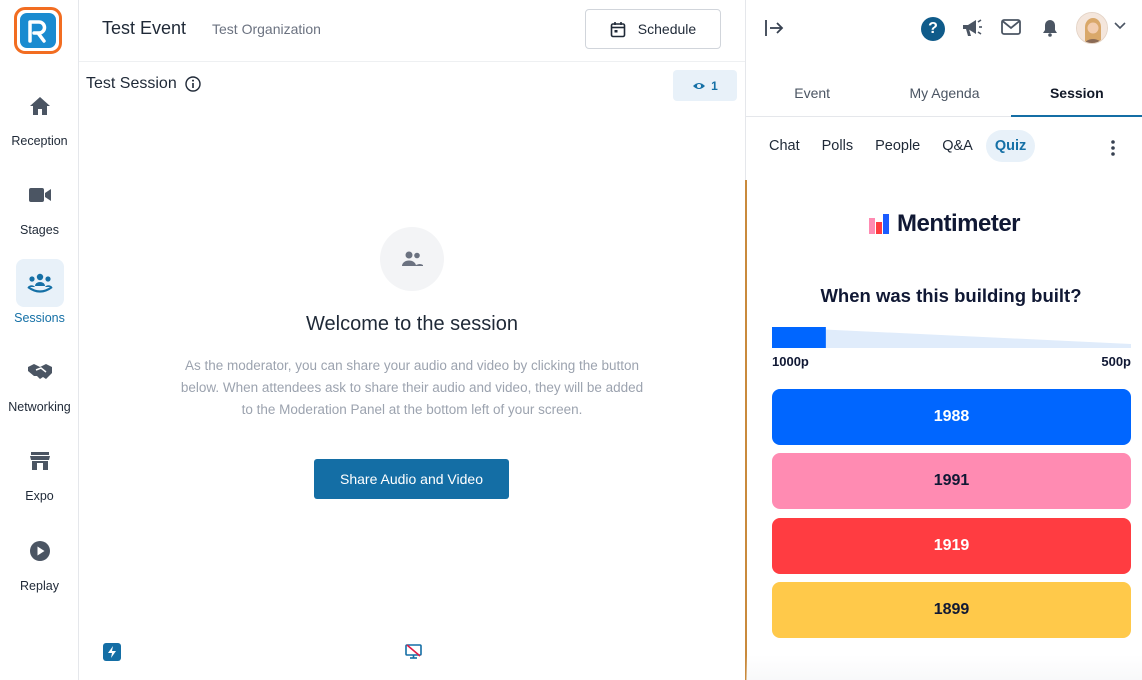 The image size is (1142, 680). I want to click on storefront-icon, so click(39, 461).